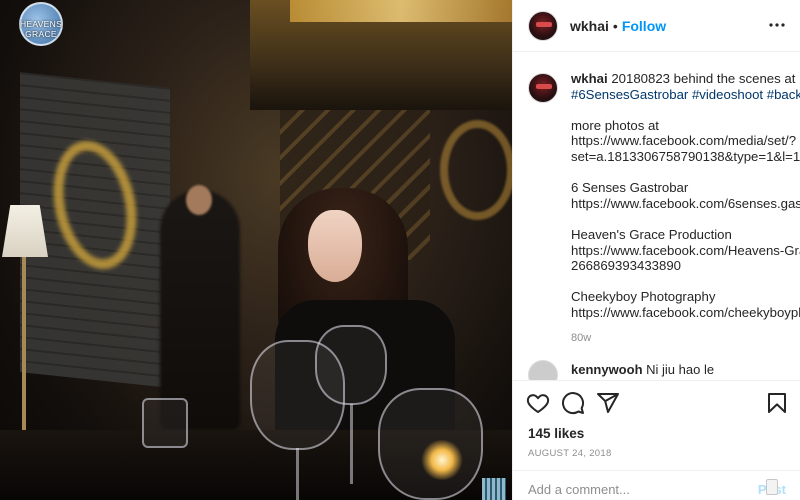 The width and height of the screenshot is (800, 500). What do you see at coordinates (24, 347) in the screenshot?
I see `floor-lamp-pole` at bounding box center [24, 347].